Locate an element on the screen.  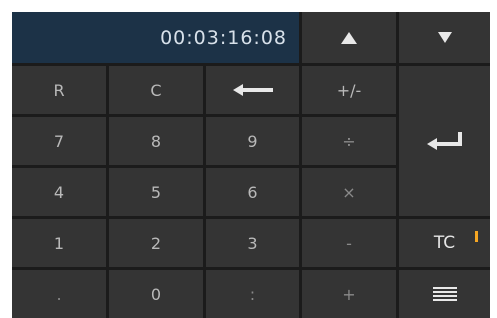
divide-button: ÷ is located at coordinates (349, 141).